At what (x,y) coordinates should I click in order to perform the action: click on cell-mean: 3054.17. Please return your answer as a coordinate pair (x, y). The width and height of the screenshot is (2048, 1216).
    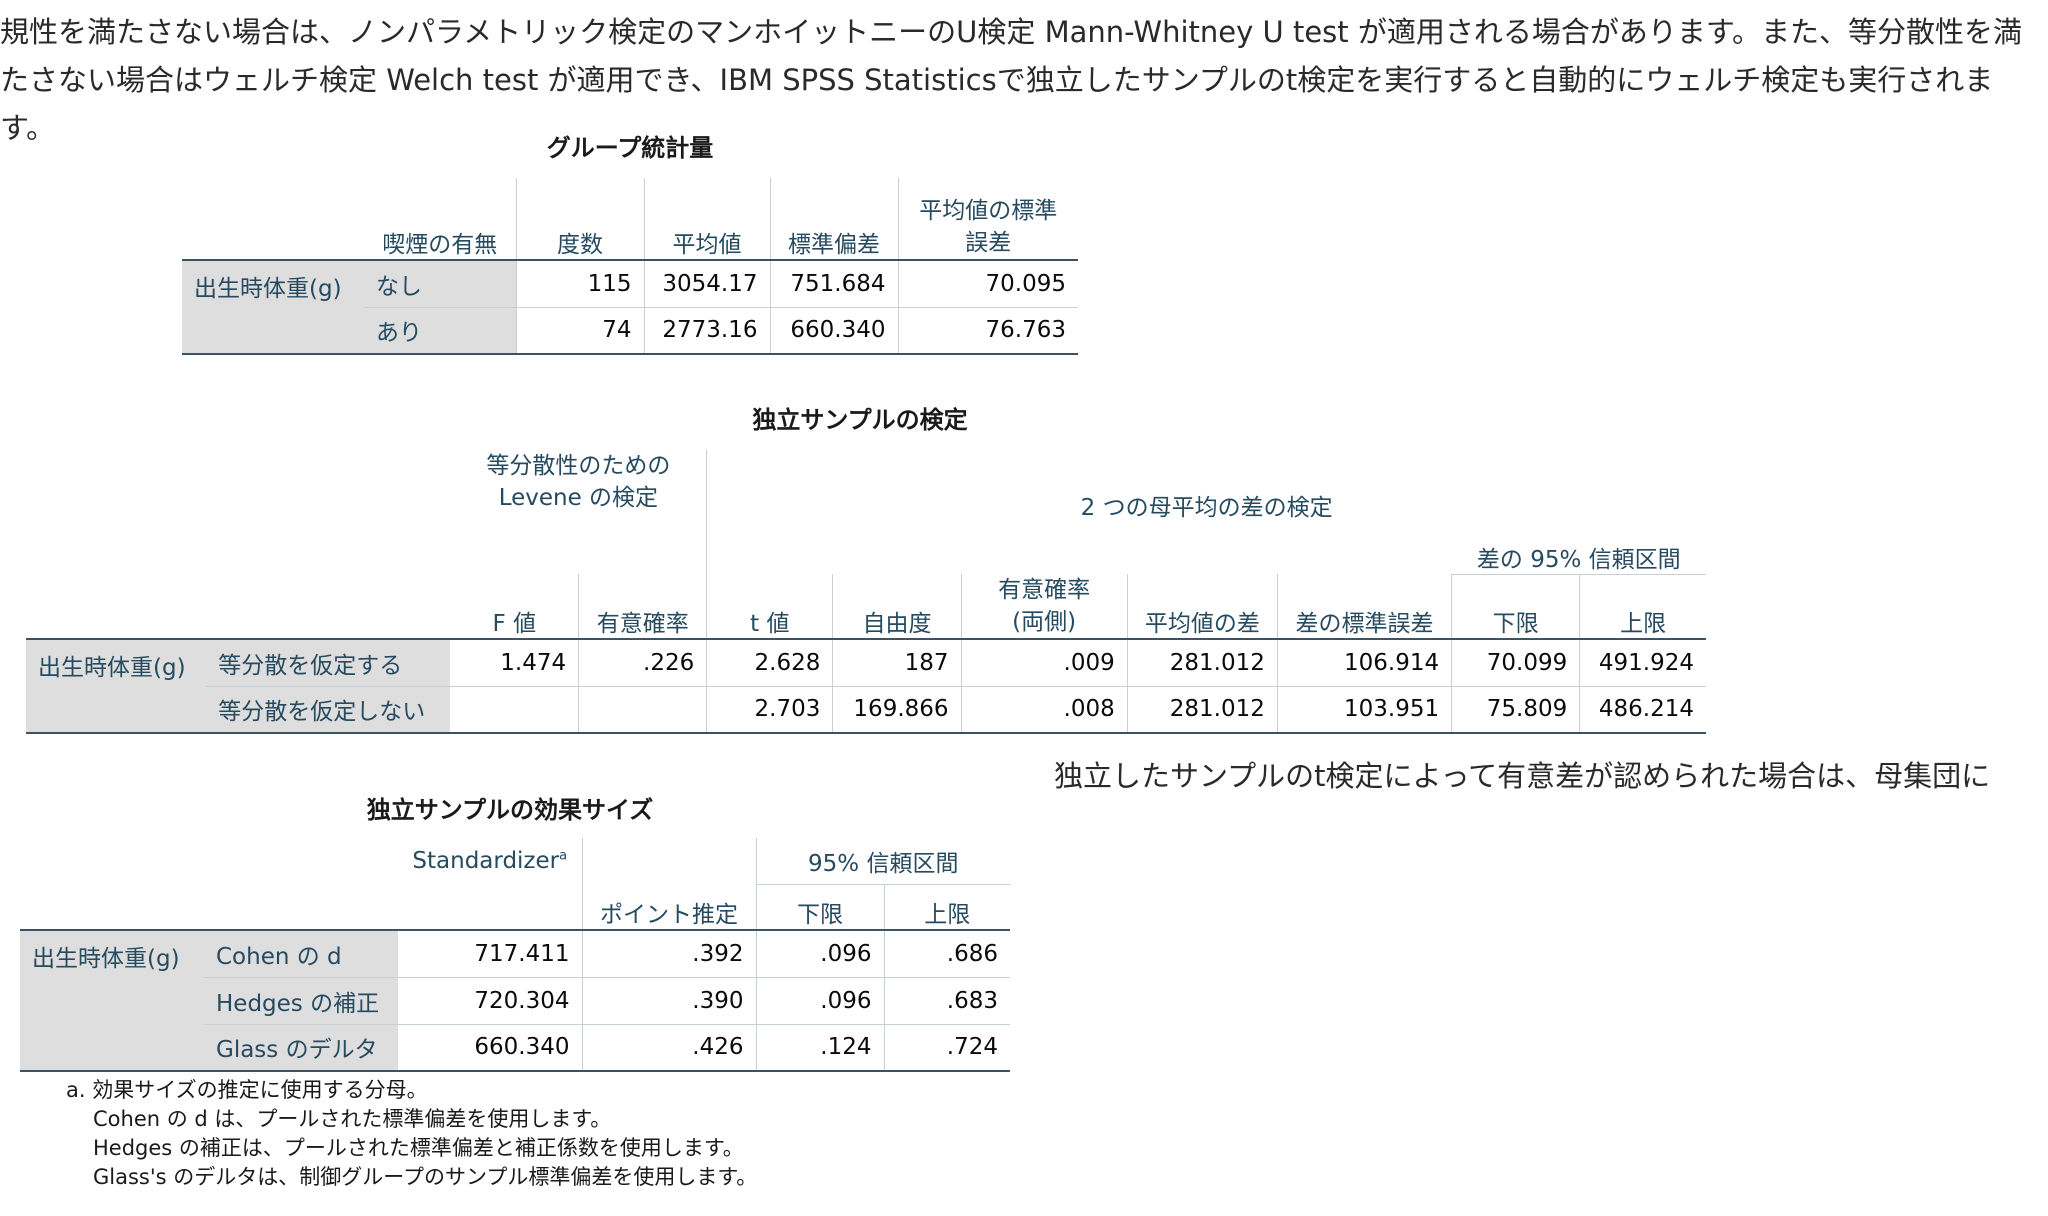
    Looking at the image, I should click on (706, 284).